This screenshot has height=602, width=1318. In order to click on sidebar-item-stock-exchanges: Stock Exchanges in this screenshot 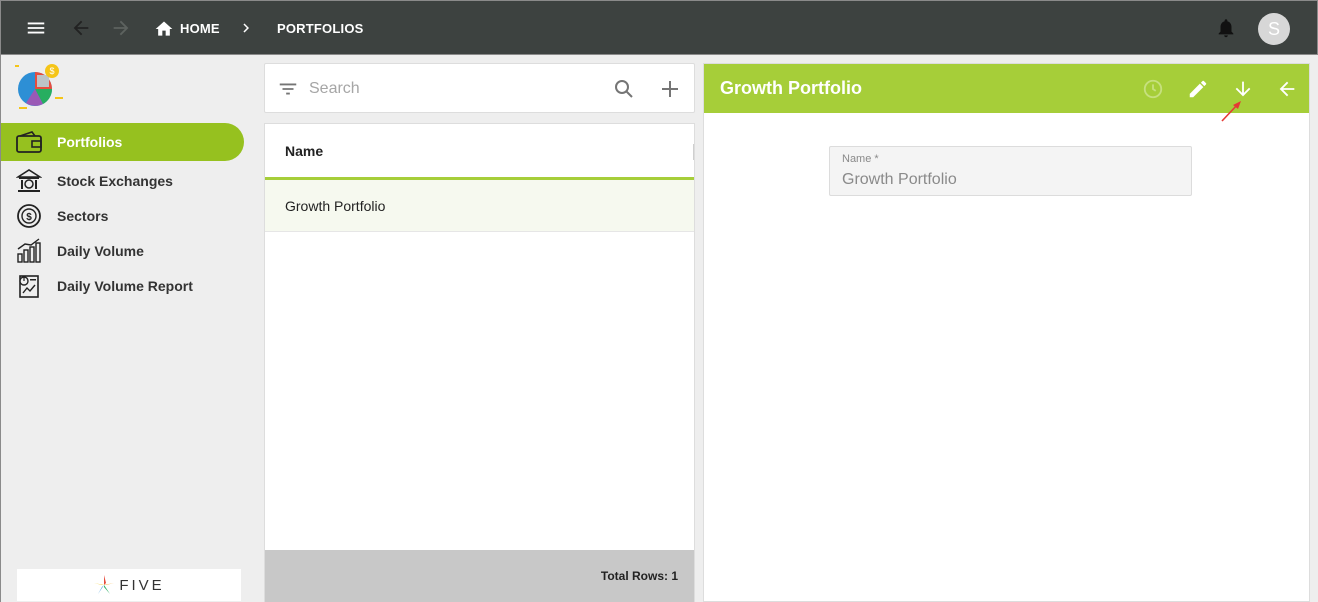, I will do `click(122, 181)`.